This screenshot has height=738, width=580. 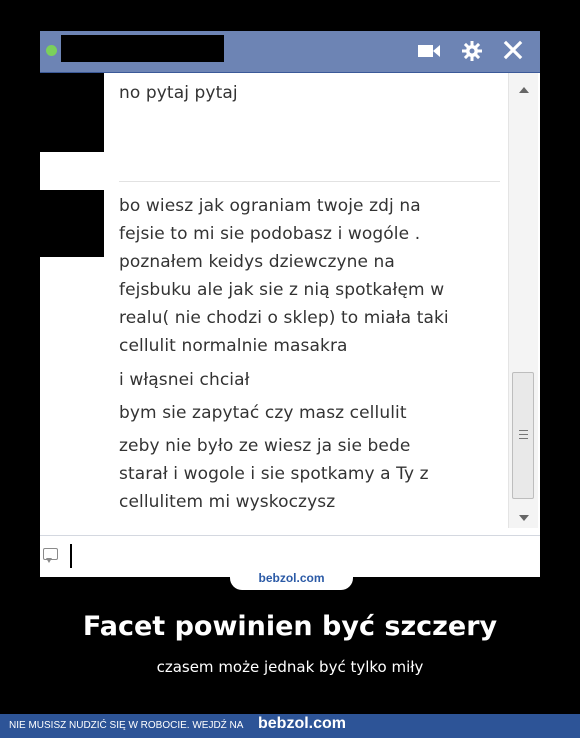 I want to click on message-text: fejsie to mi sie podobasz i wogóle ., so click(x=270, y=234).